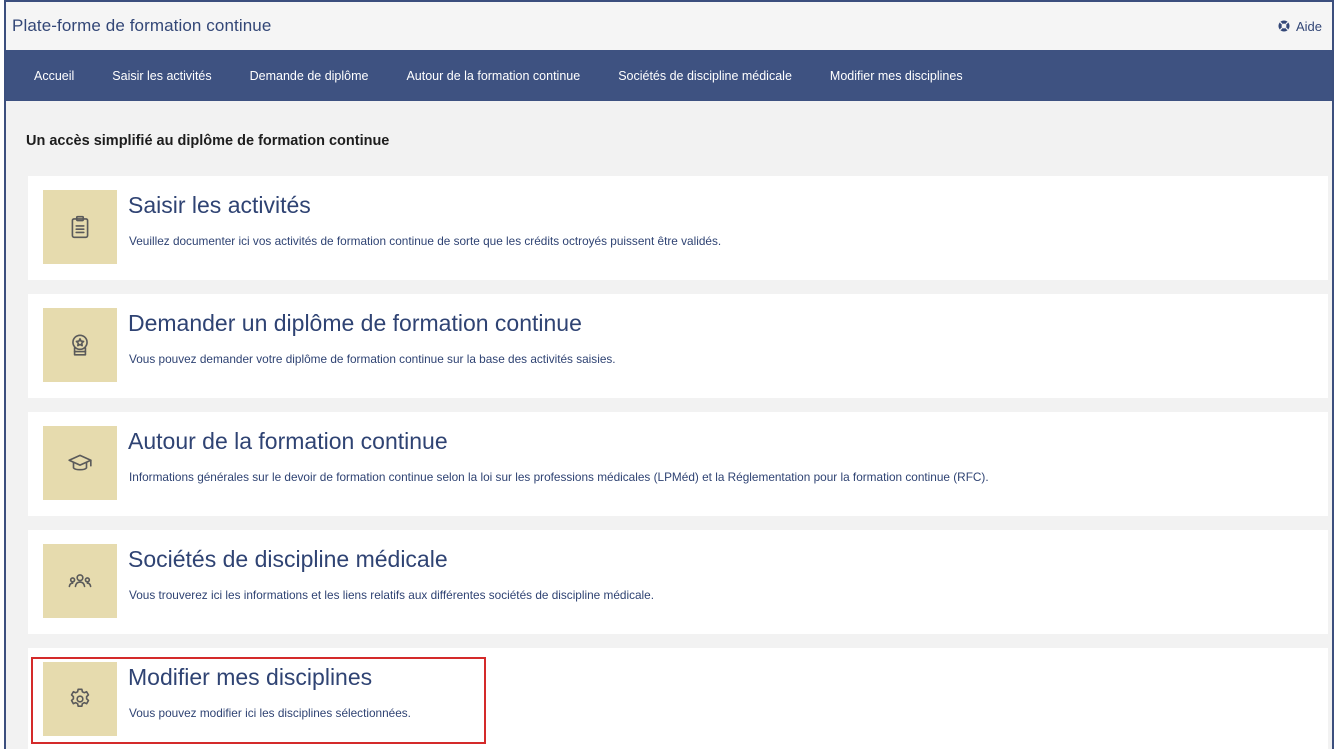  What do you see at coordinates (288, 441) in the screenshot?
I see `card-title: Autour de la formation continue` at bounding box center [288, 441].